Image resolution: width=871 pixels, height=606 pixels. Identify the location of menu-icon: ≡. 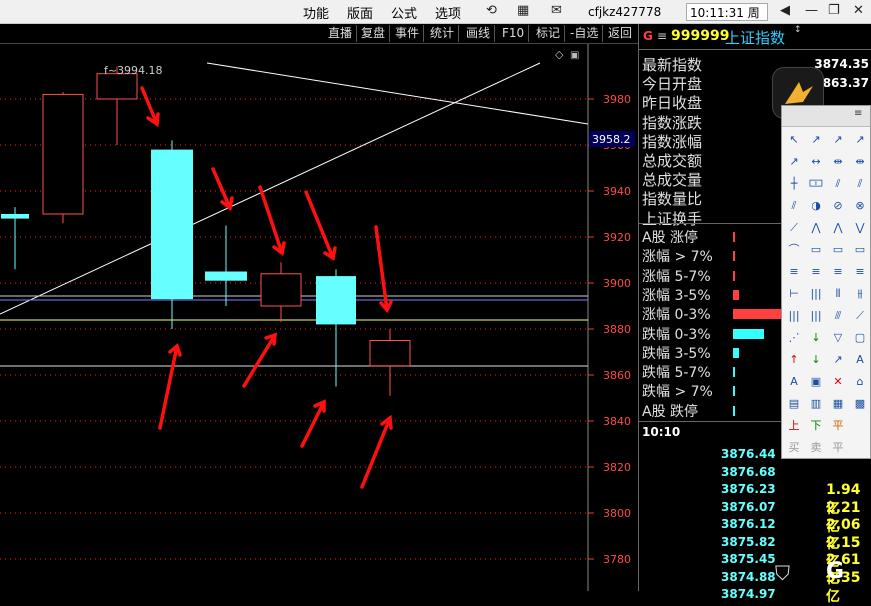
(662, 36).